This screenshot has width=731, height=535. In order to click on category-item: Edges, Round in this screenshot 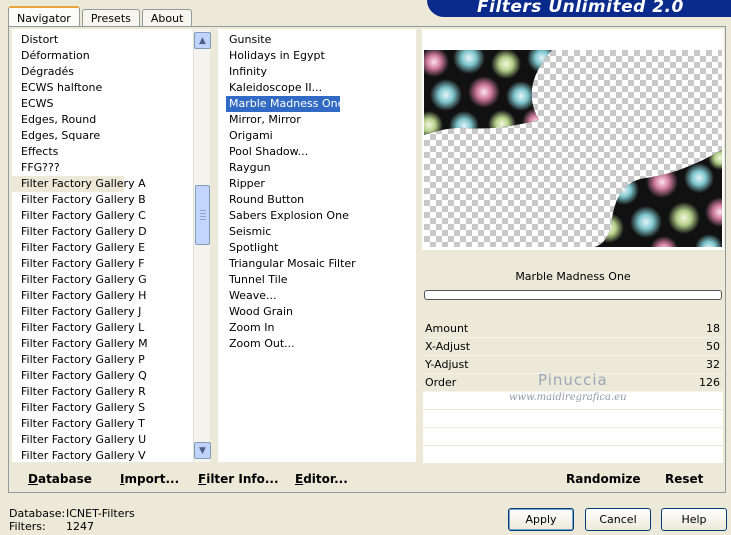, I will do `click(102, 120)`.